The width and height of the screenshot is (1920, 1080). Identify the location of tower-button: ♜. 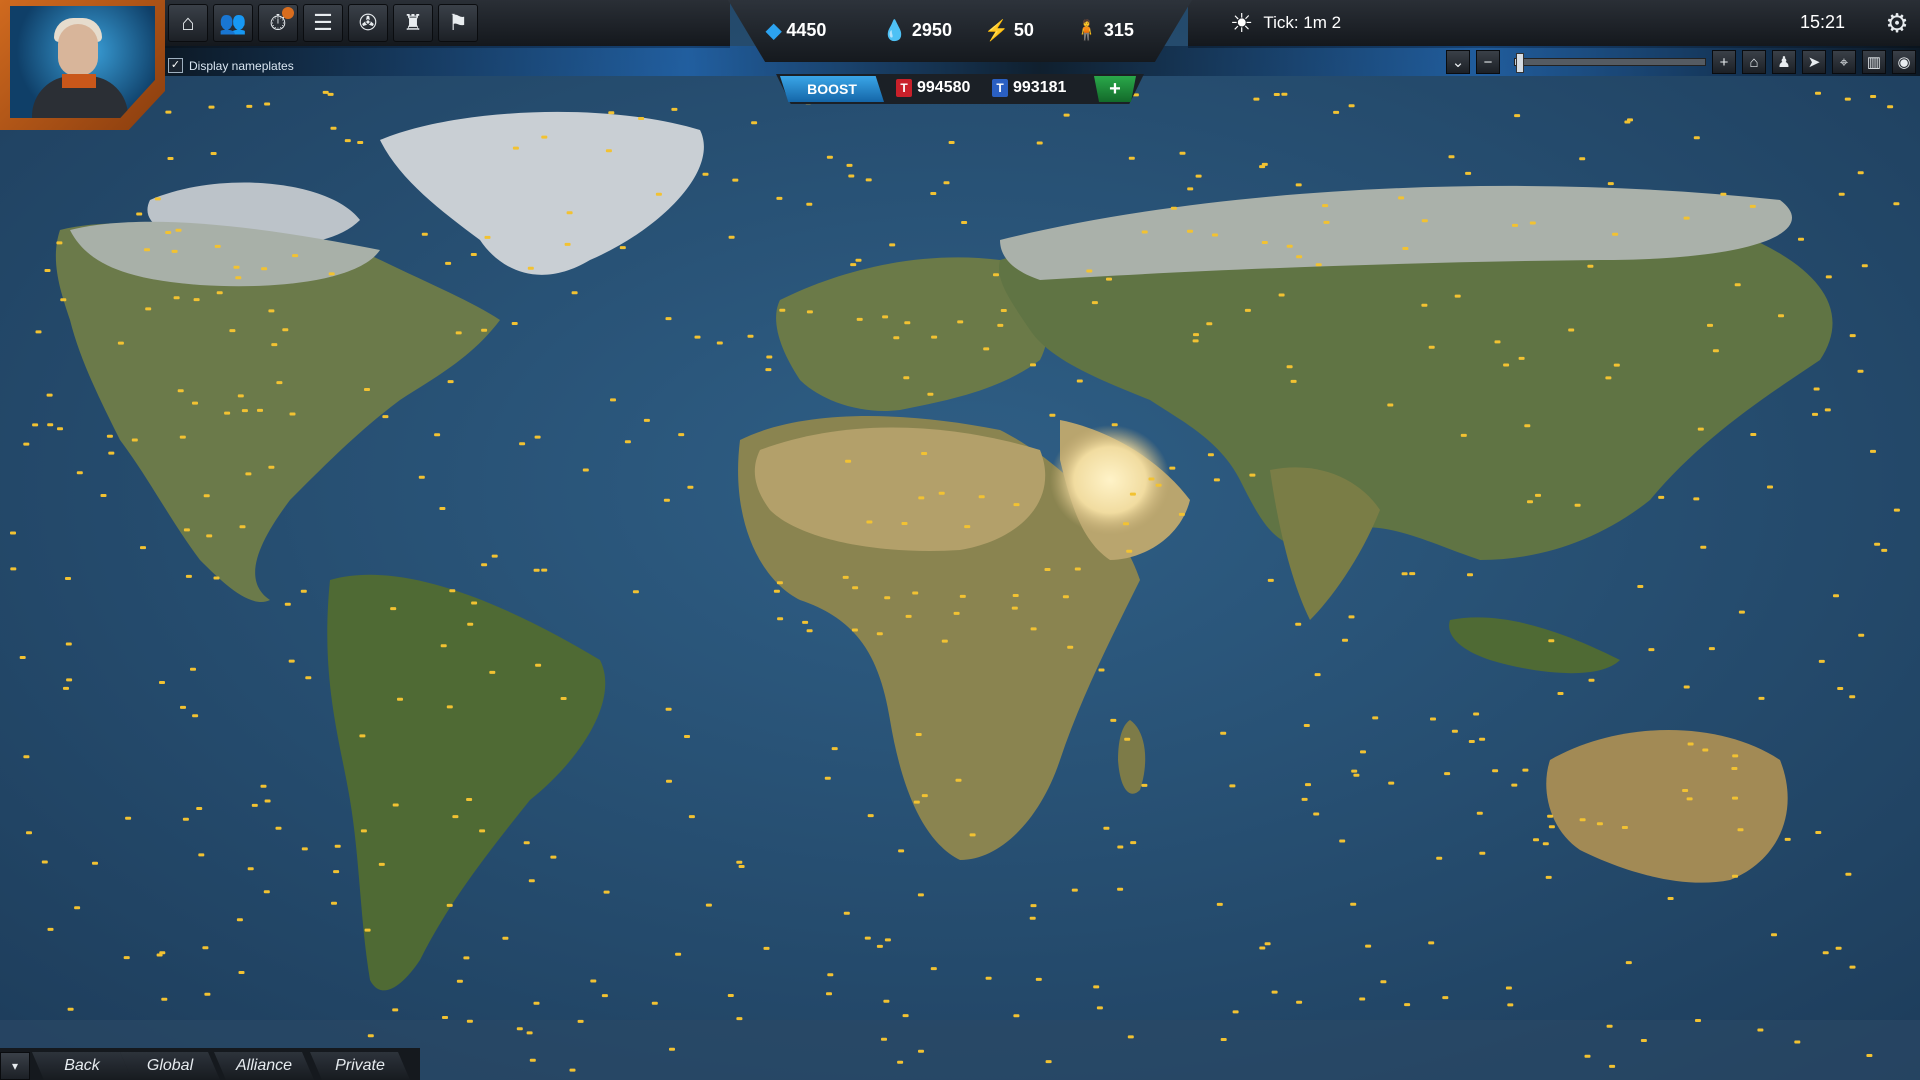
(413, 23).